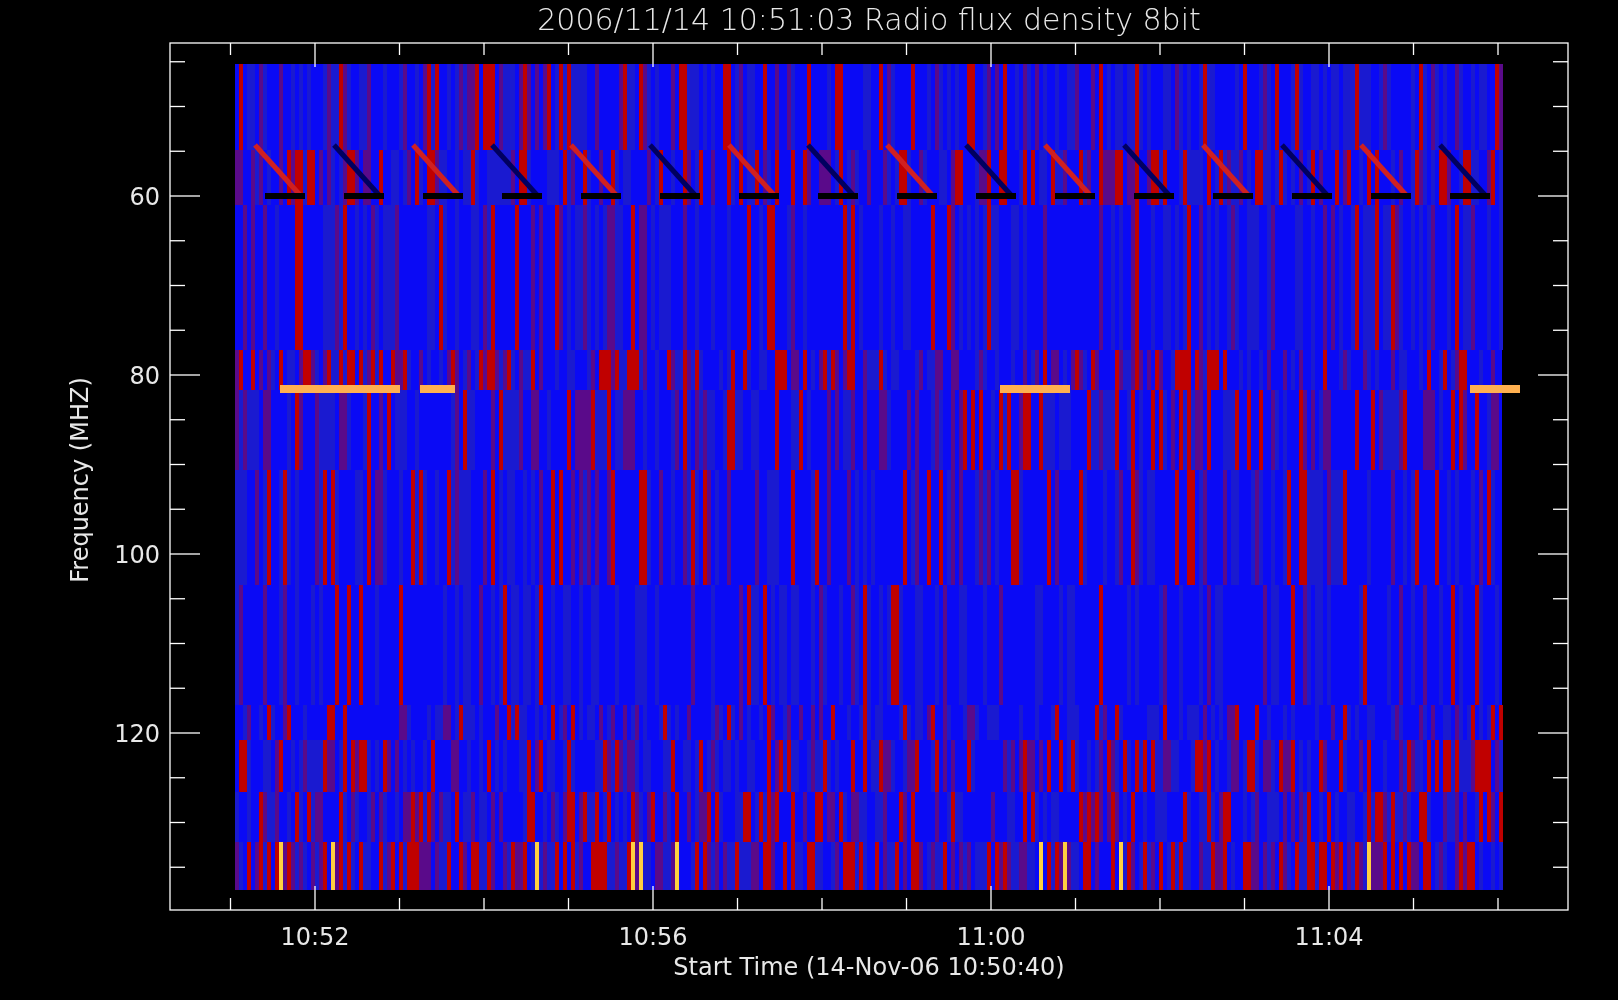  Describe the element at coordinates (144, 197) in the screenshot. I see `y-tick-label: 60` at that location.